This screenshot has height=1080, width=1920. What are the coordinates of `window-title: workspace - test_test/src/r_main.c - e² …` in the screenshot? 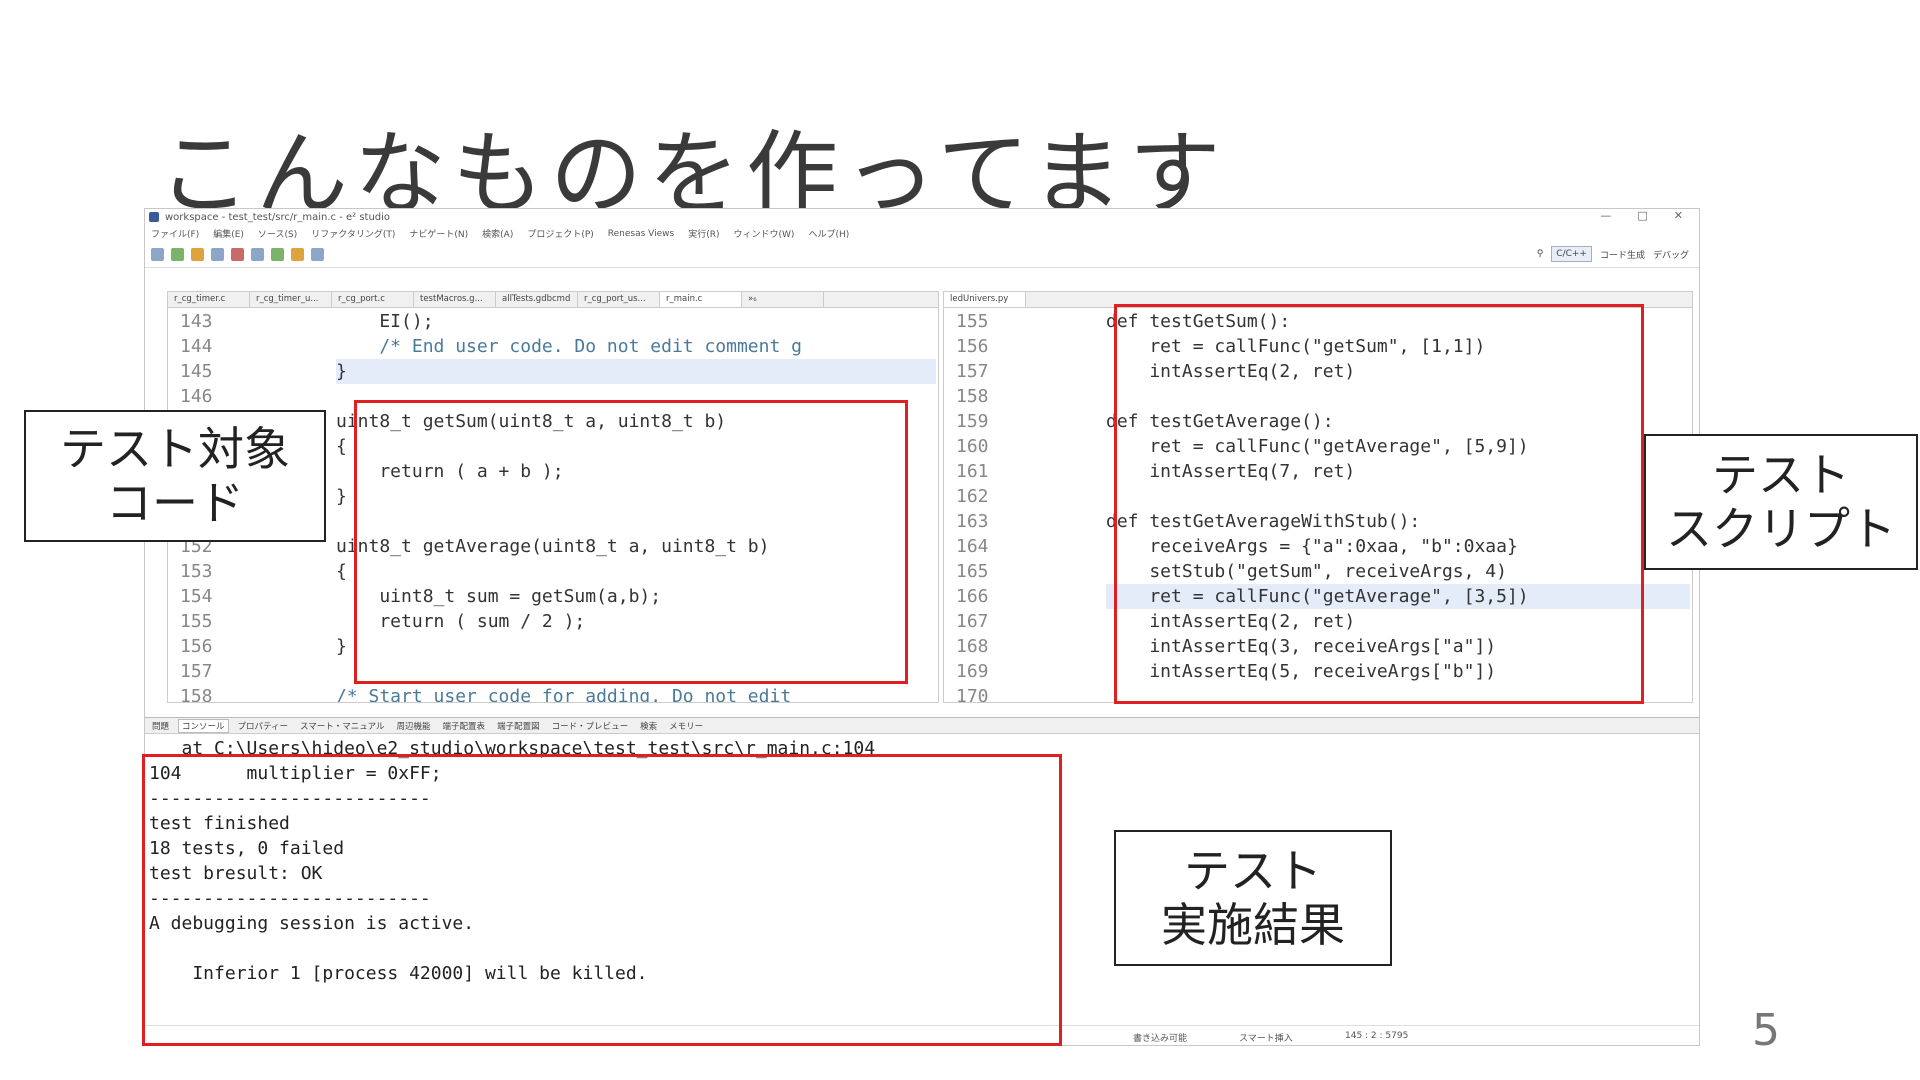 It's located at (278, 217).